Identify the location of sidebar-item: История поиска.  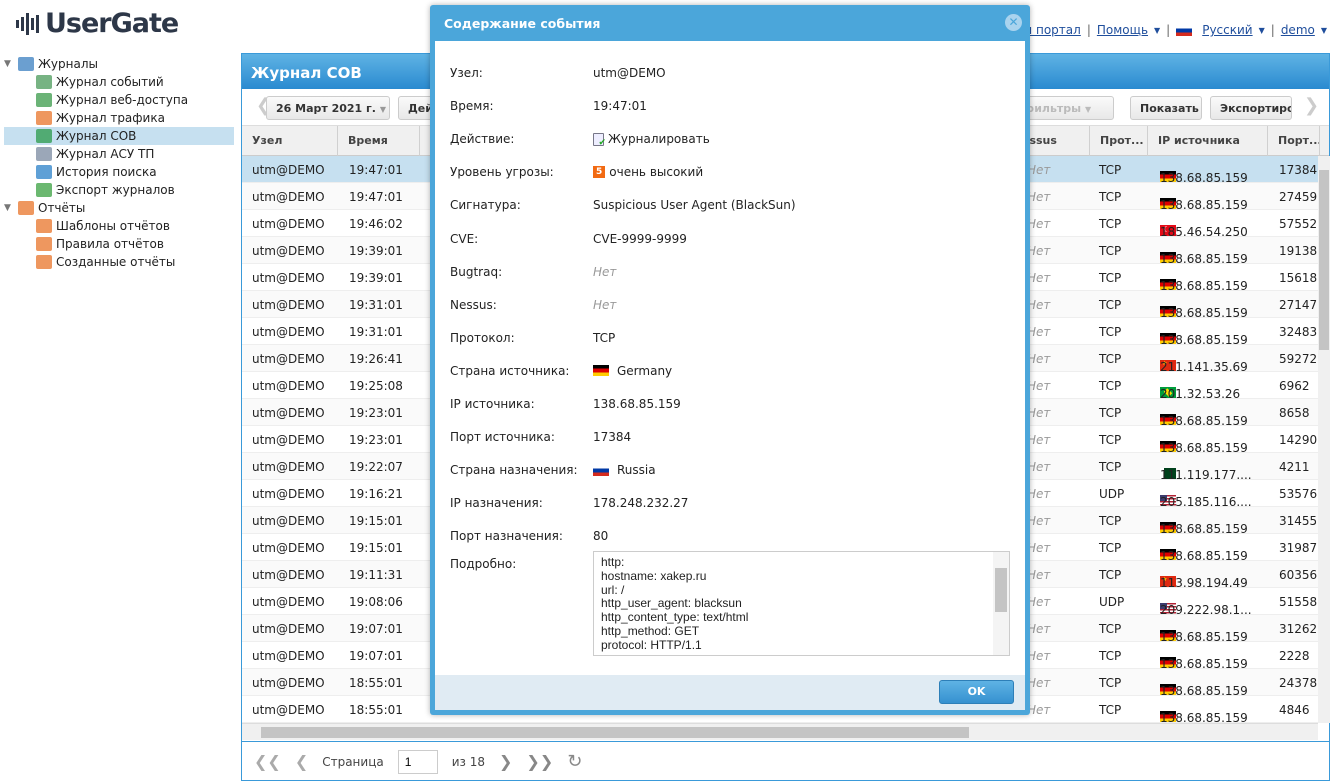
(119, 172).